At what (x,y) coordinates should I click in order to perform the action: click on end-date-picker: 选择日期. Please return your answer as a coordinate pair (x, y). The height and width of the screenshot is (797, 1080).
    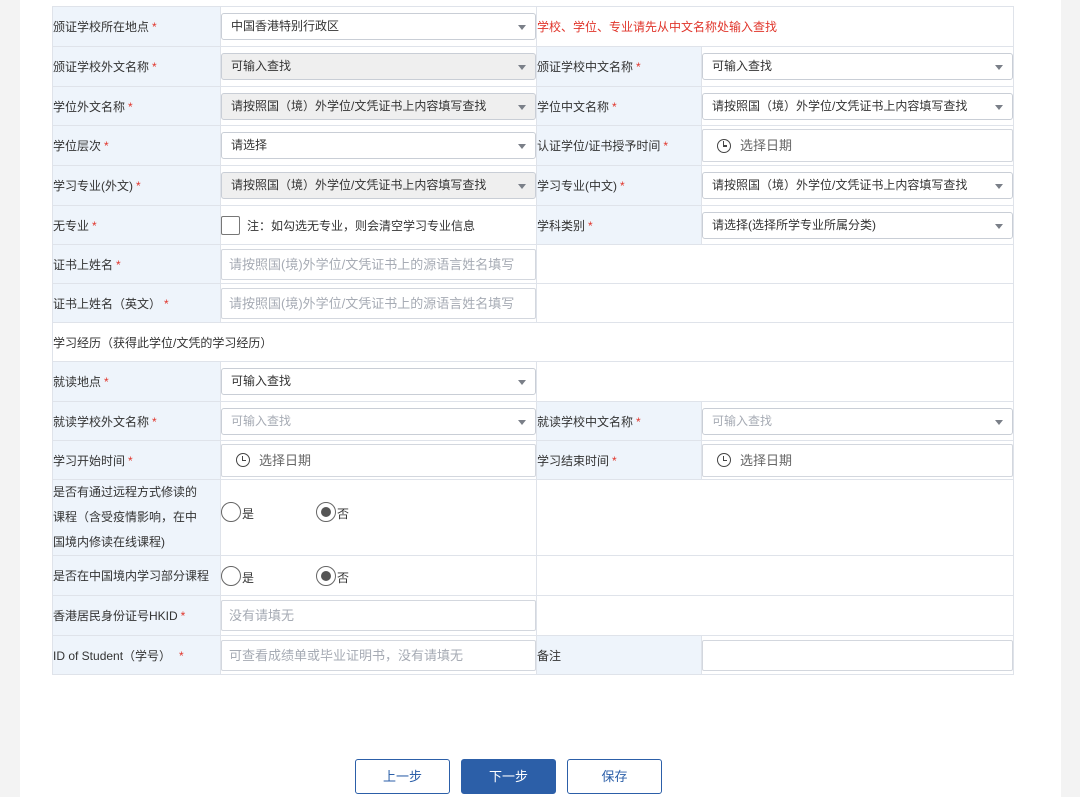
    Looking at the image, I should click on (858, 460).